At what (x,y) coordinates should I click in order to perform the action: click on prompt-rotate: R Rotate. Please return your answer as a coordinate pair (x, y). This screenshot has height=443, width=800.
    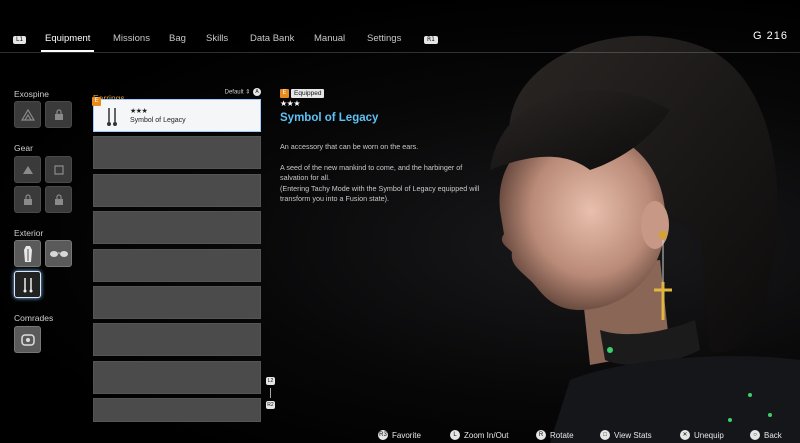
    Looking at the image, I should click on (555, 435).